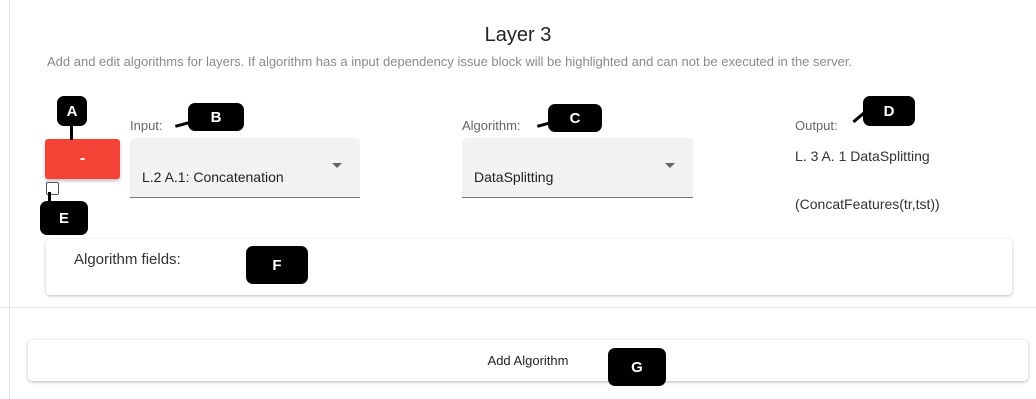 Image resolution: width=1036 pixels, height=399 pixels. I want to click on input-label: Input:, so click(146, 125).